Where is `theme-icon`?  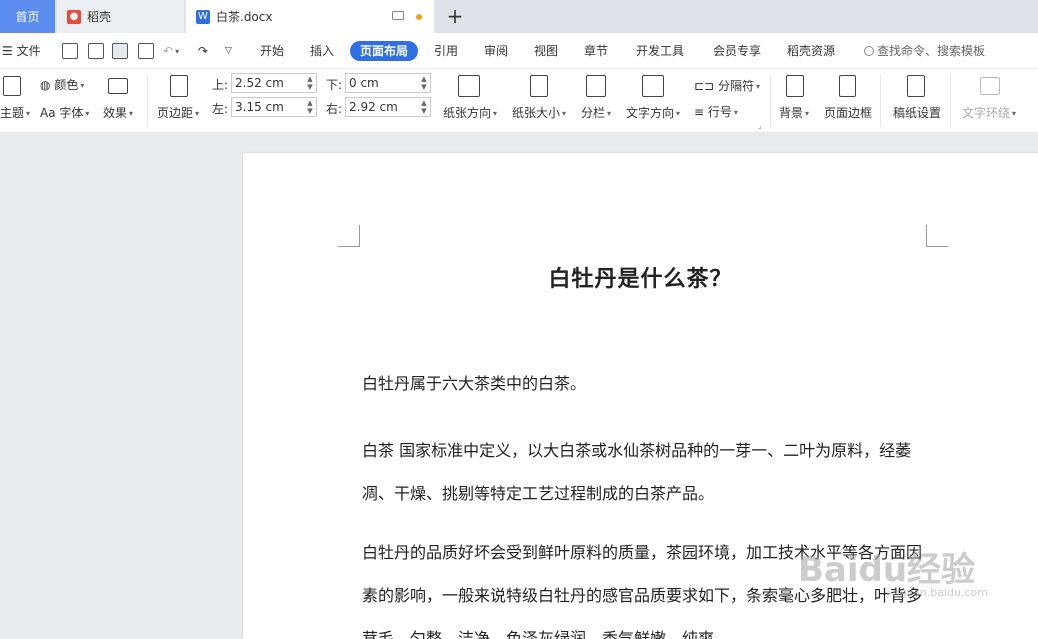
theme-icon is located at coordinates (12, 86).